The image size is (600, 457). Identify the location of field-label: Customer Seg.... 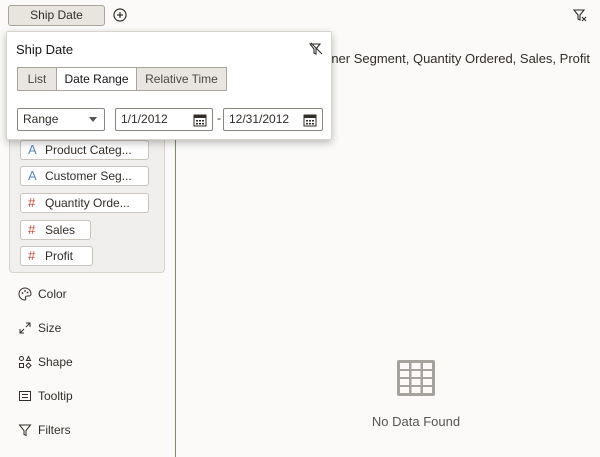
(88, 176).